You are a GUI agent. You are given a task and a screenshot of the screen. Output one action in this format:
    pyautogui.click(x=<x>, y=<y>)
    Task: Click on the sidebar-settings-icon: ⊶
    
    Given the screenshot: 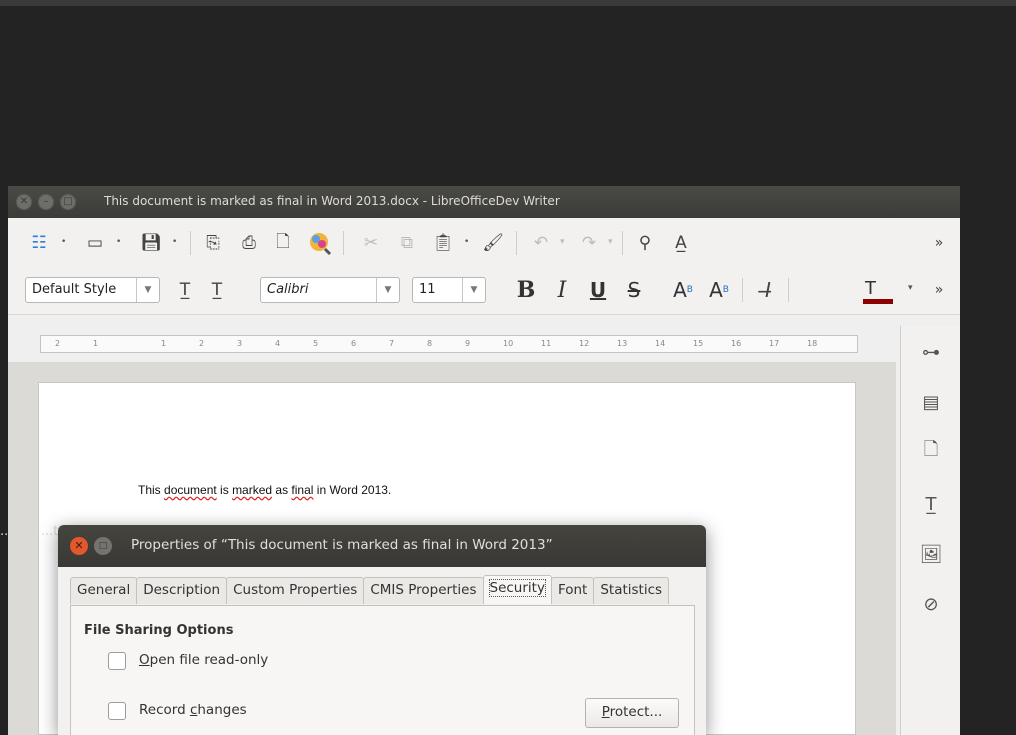 What is the action you would take?
    pyautogui.click(x=931, y=352)
    